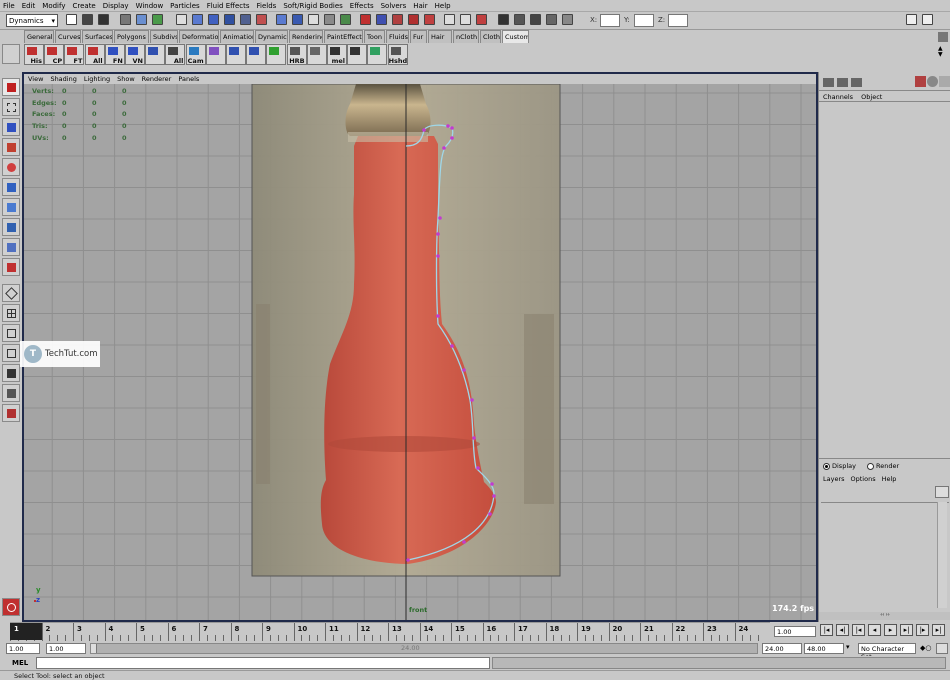 The width and height of the screenshot is (950, 680). I want to click on step-back-button: ◂|, so click(842, 630).